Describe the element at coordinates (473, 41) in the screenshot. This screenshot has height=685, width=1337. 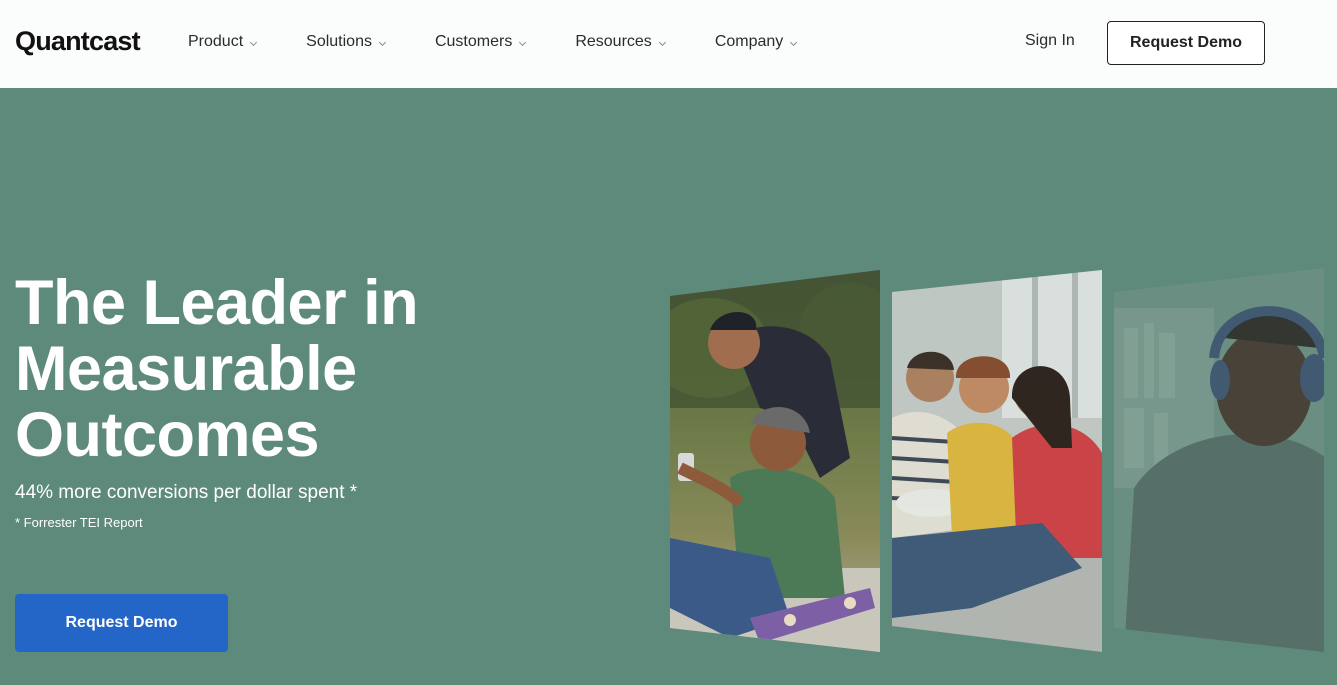
I see `nav-item-label: Customers` at that location.